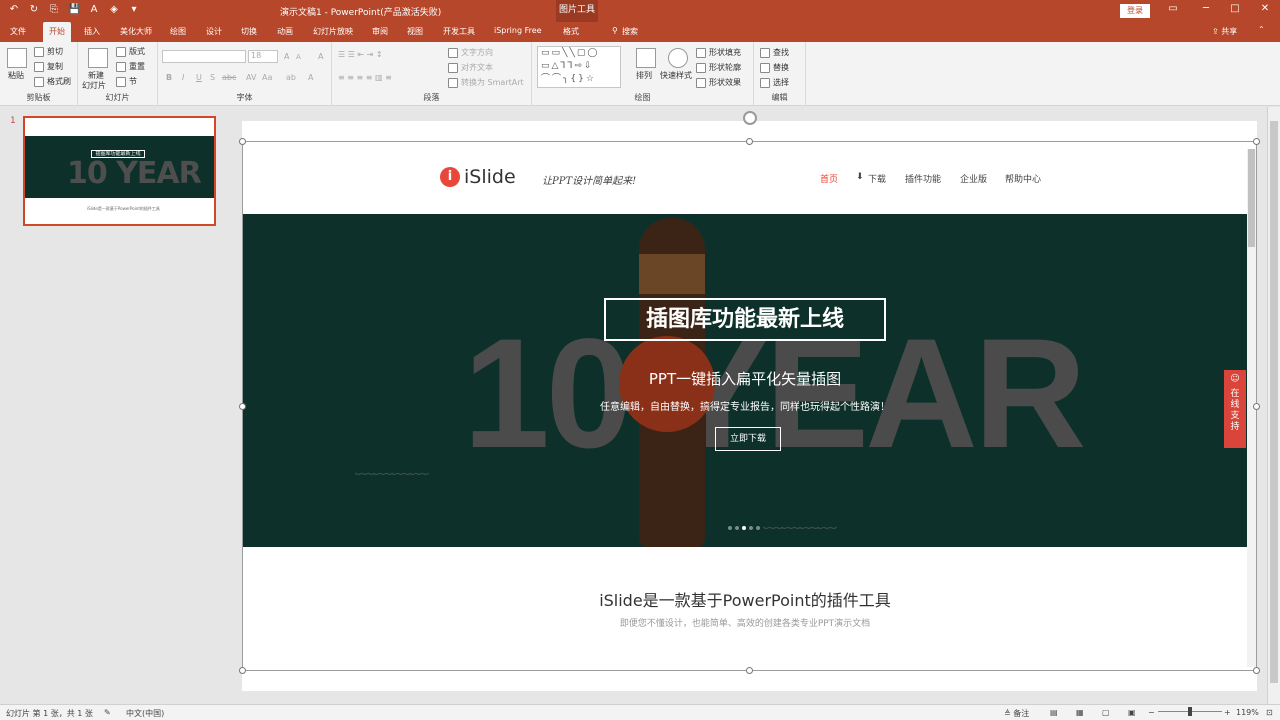  I want to click on smartart-icon, so click(453, 82).